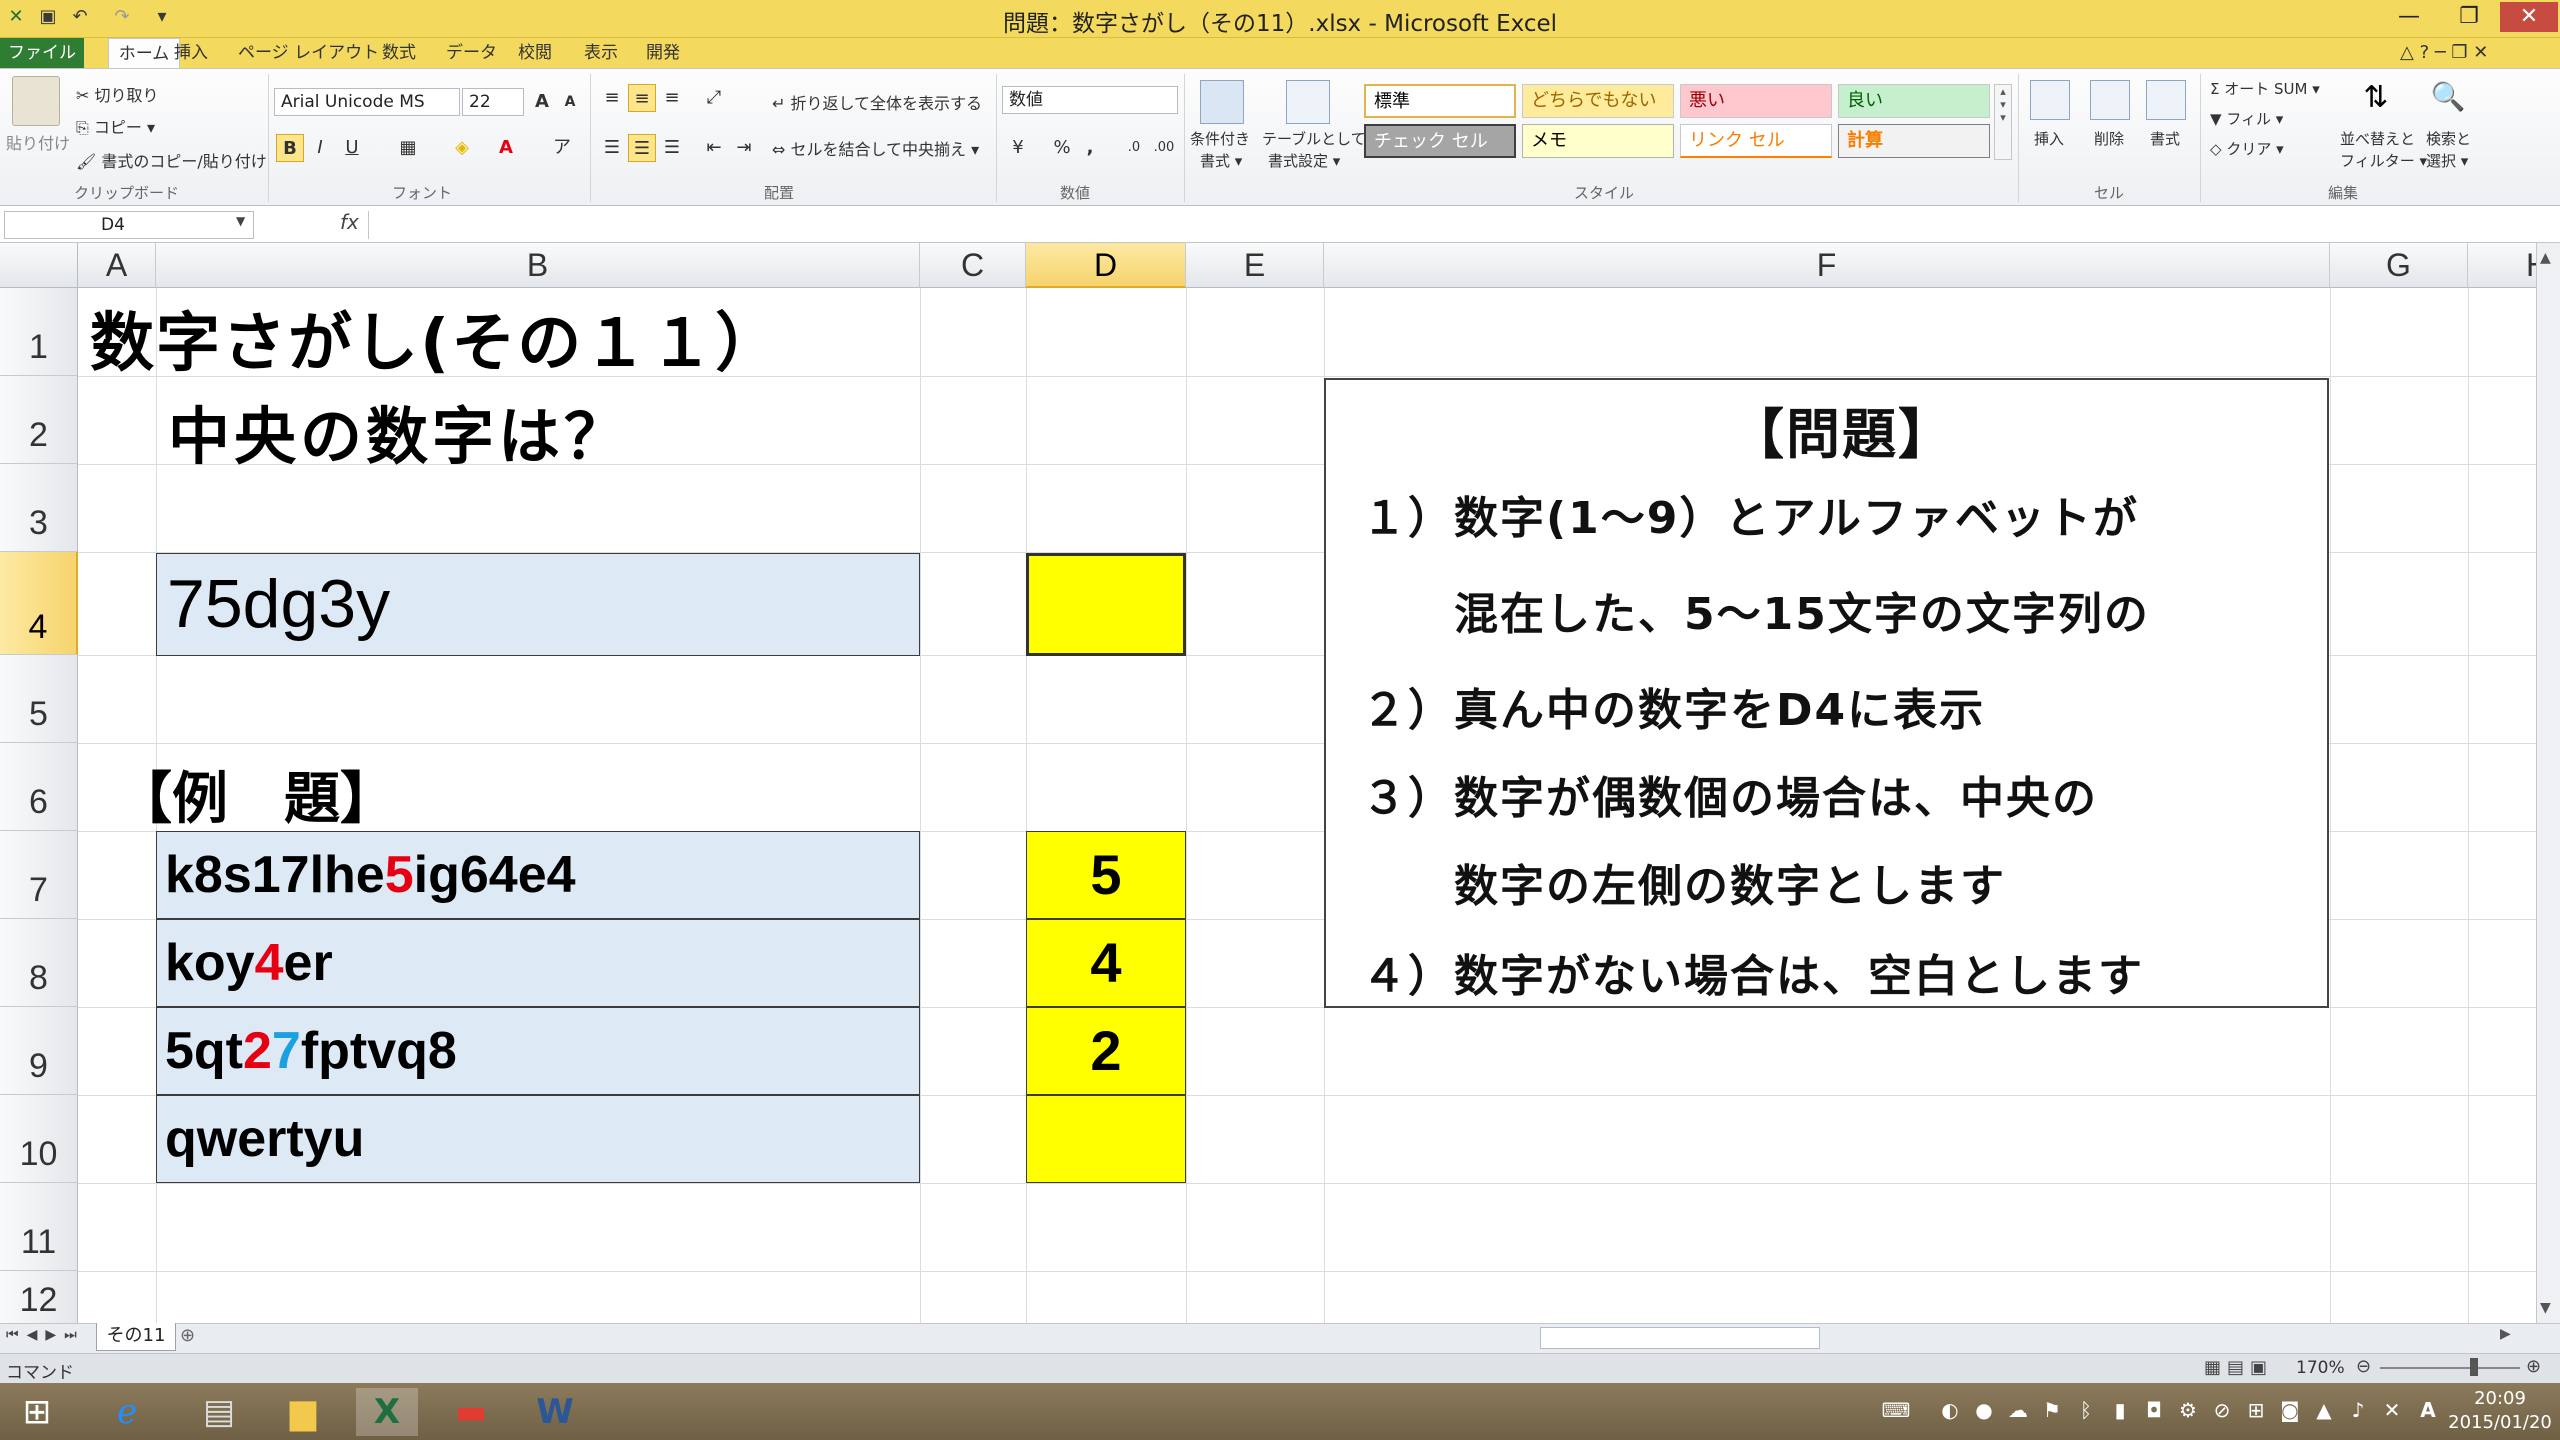  Describe the element at coordinates (2377, 138) in the screenshot. I see `sort-filter-label: 並べ替えと` at that location.